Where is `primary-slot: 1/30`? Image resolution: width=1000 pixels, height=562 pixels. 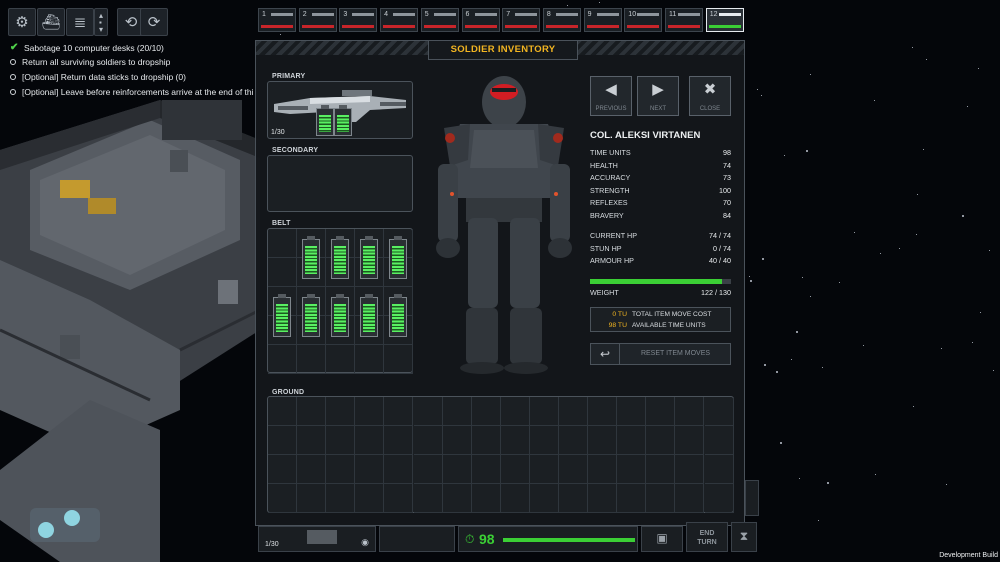 primary-slot: 1/30 is located at coordinates (340, 110).